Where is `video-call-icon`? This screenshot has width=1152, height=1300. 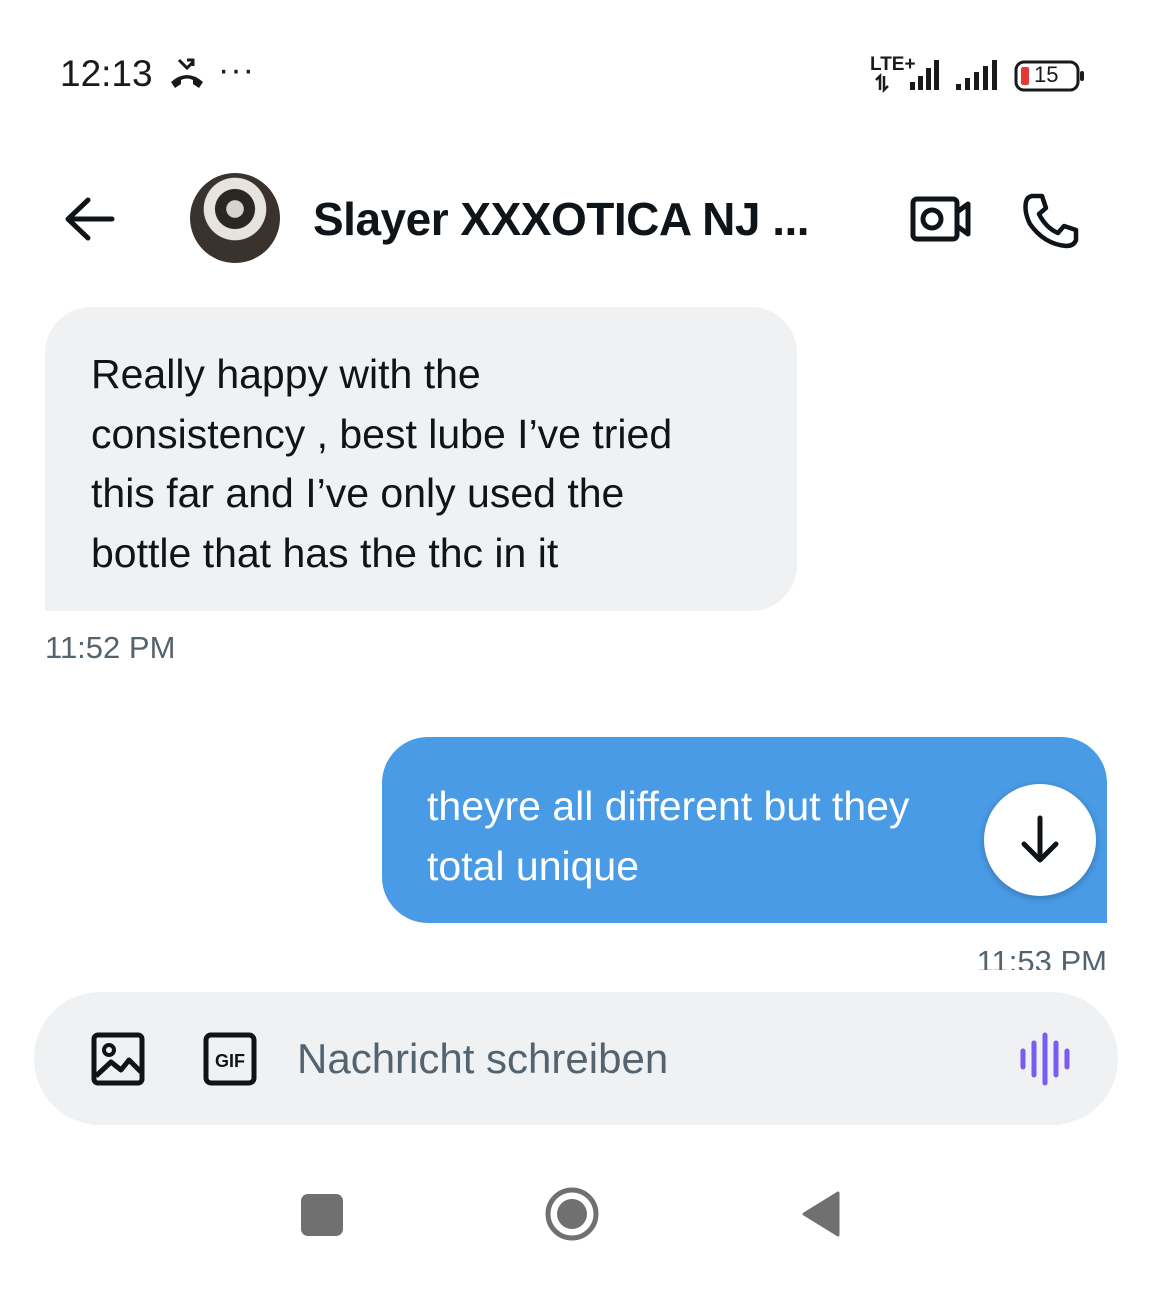
video-call-icon is located at coordinates (940, 219).